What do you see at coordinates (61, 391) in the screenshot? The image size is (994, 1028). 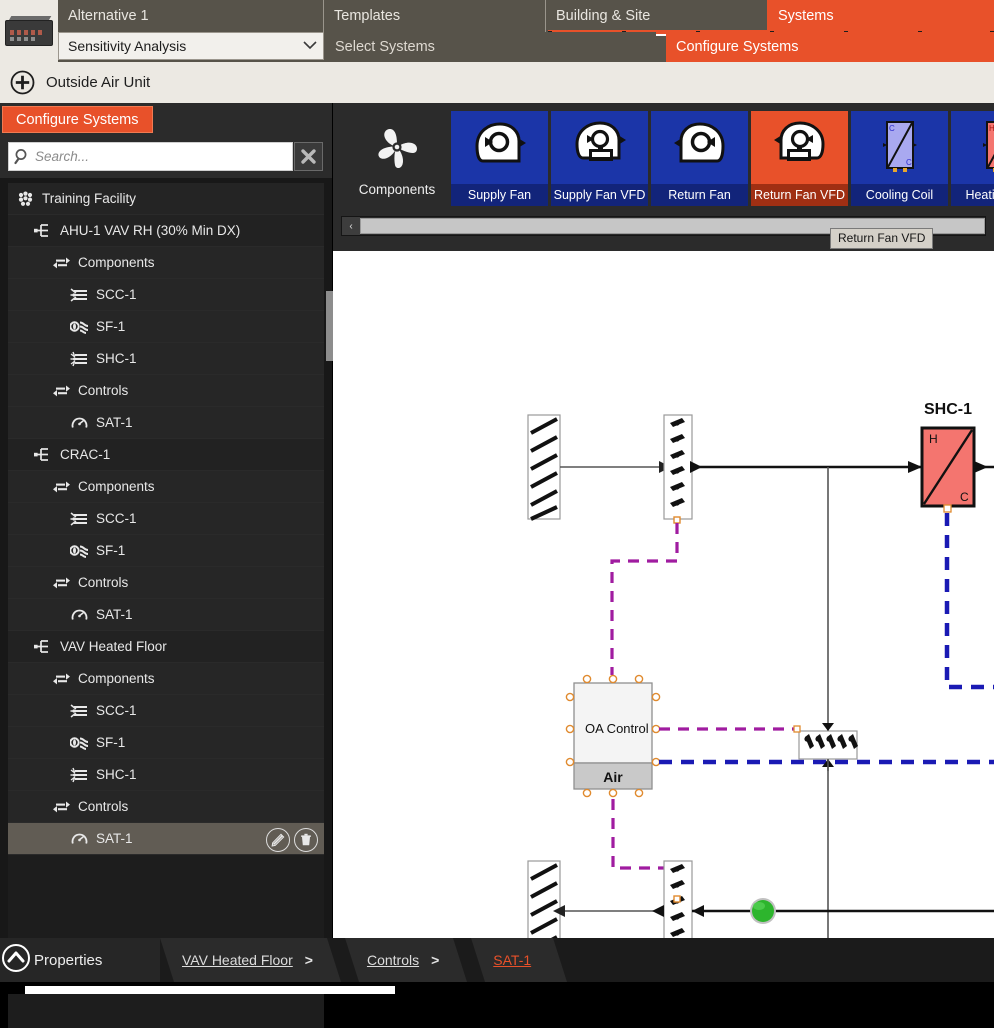 I see `controls-folder-icon` at bounding box center [61, 391].